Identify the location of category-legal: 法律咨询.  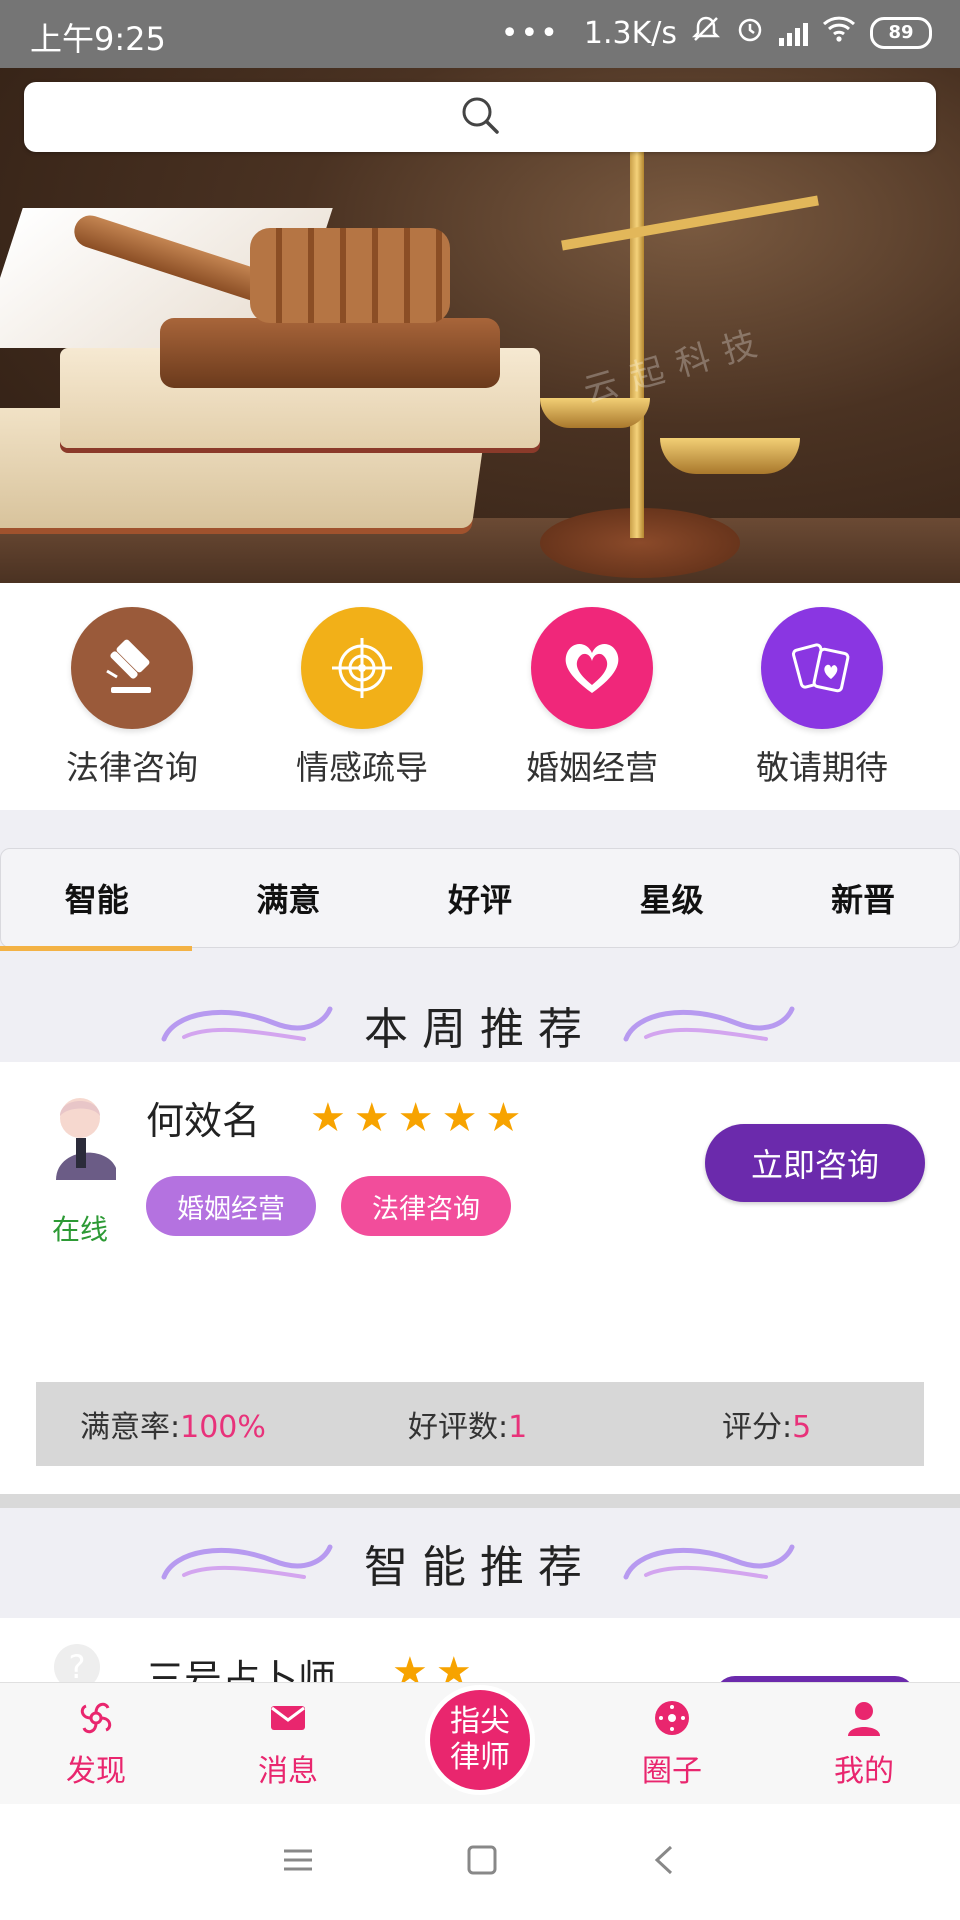
(132, 696).